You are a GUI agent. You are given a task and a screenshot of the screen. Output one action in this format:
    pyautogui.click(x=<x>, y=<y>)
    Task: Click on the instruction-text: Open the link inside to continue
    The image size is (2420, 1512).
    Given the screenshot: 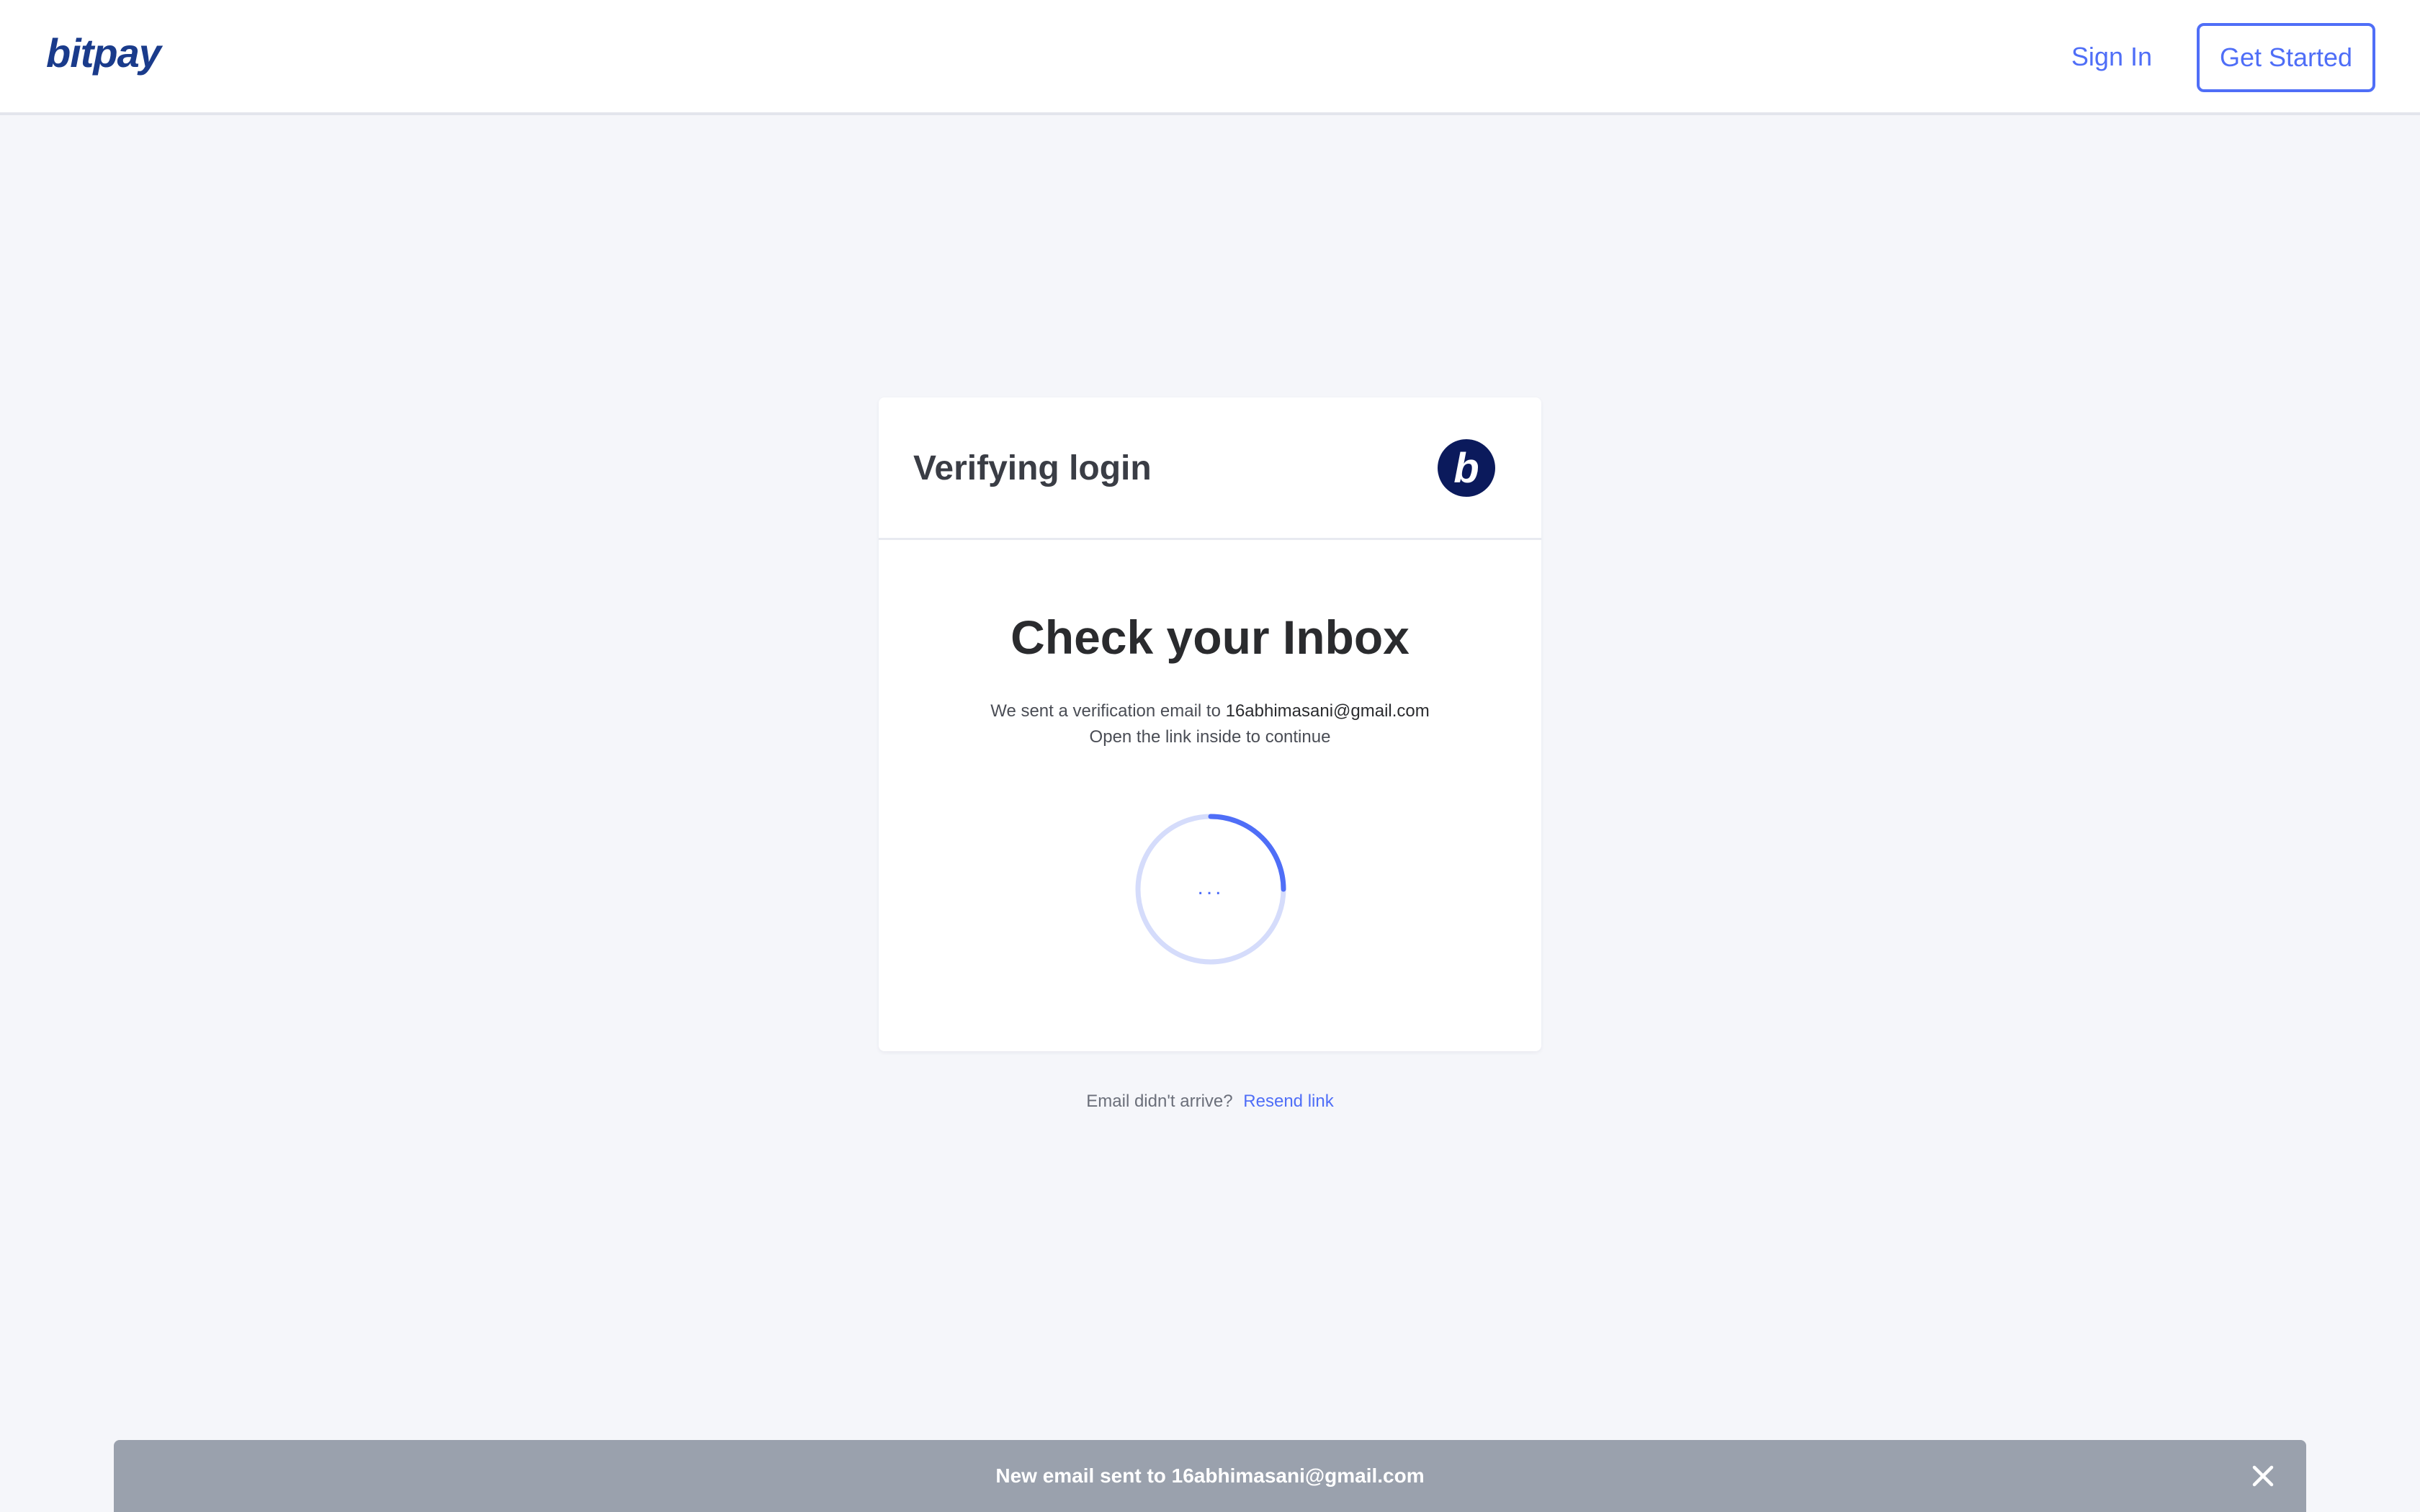 What is the action you would take?
    pyautogui.click(x=1210, y=737)
    